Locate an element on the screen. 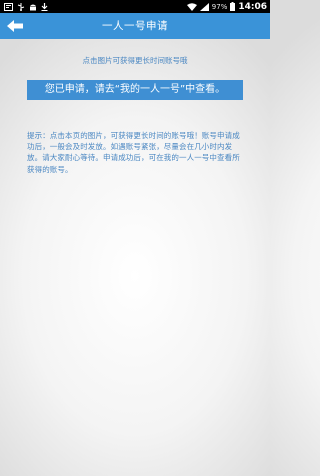  back-button is located at coordinates (15, 26).